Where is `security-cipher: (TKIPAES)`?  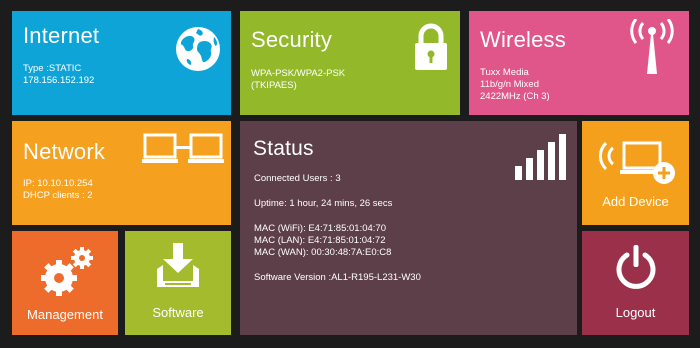 security-cipher: (TKIPAES) is located at coordinates (274, 85).